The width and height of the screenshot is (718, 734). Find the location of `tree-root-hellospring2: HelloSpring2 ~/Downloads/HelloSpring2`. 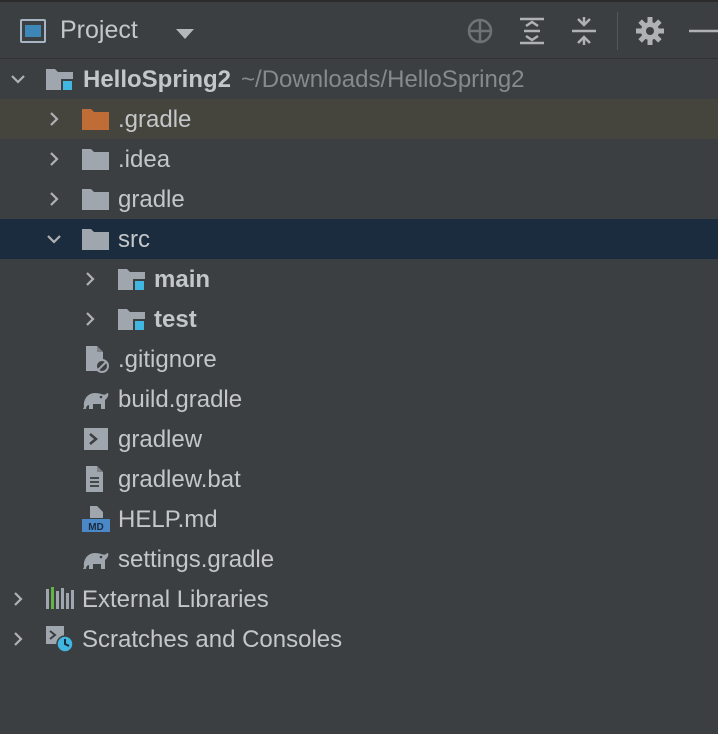

tree-root-hellospring2: HelloSpring2 ~/Downloads/HelloSpring2 is located at coordinates (359, 79).